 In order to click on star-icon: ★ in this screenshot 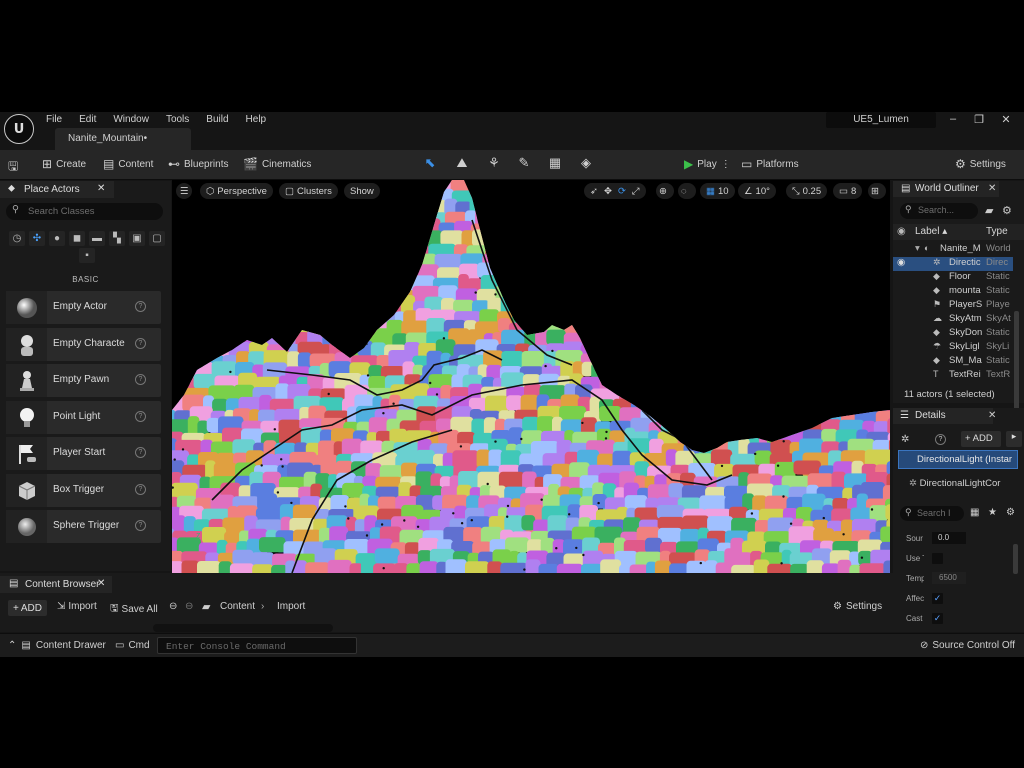, I will do `click(992, 512)`.